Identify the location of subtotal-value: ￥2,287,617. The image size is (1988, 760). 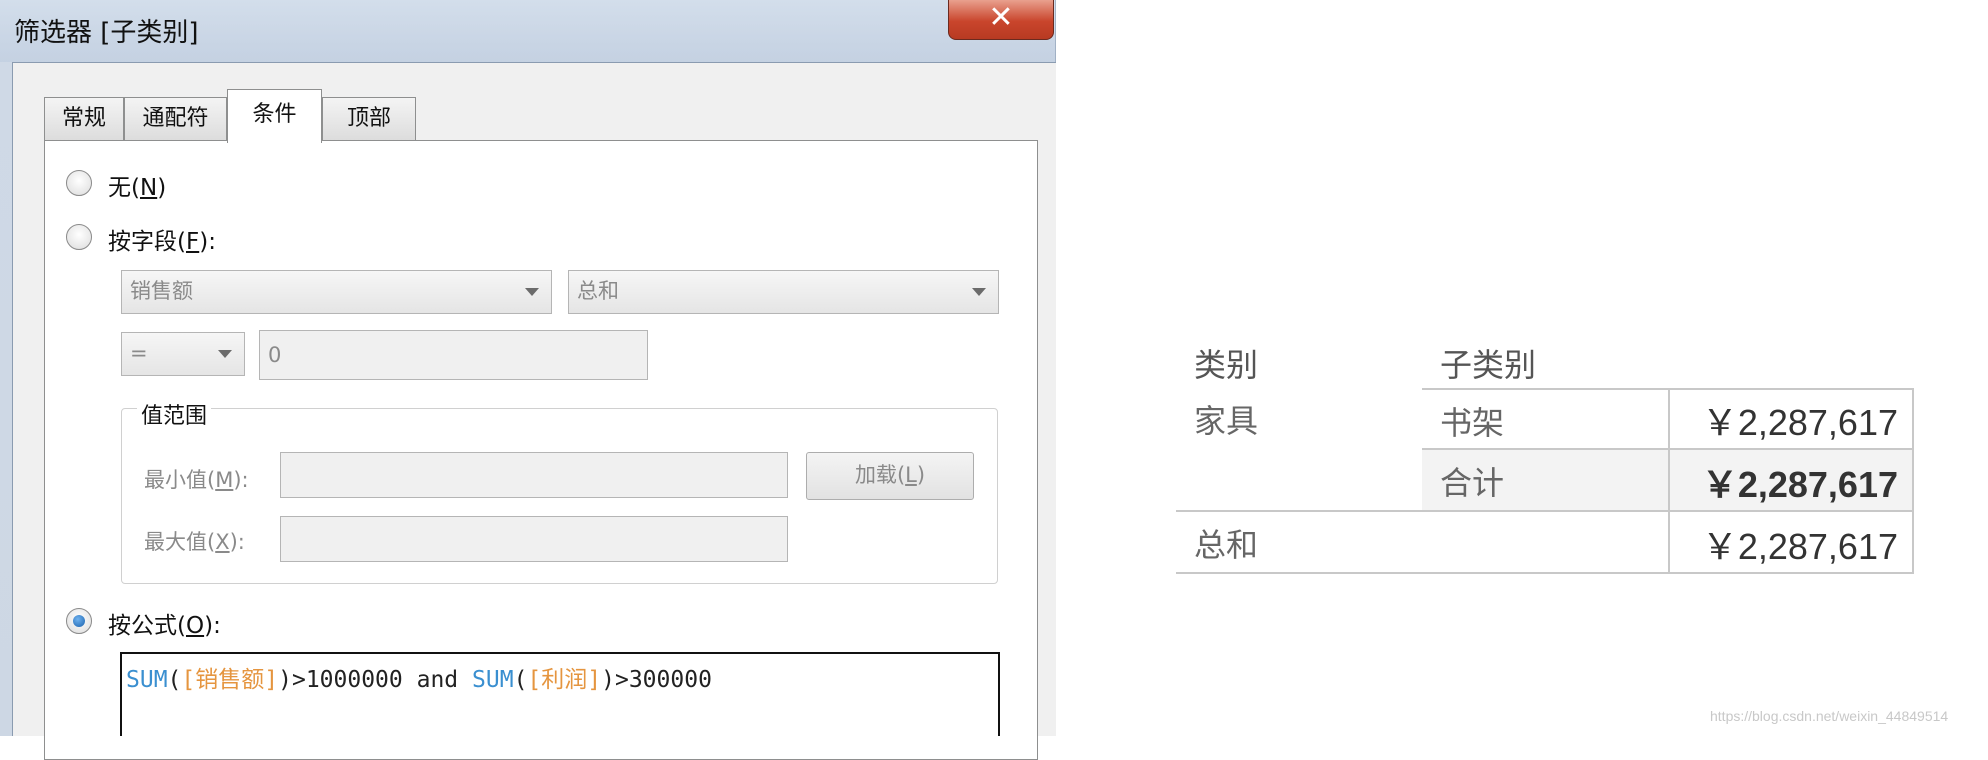
(1799, 484).